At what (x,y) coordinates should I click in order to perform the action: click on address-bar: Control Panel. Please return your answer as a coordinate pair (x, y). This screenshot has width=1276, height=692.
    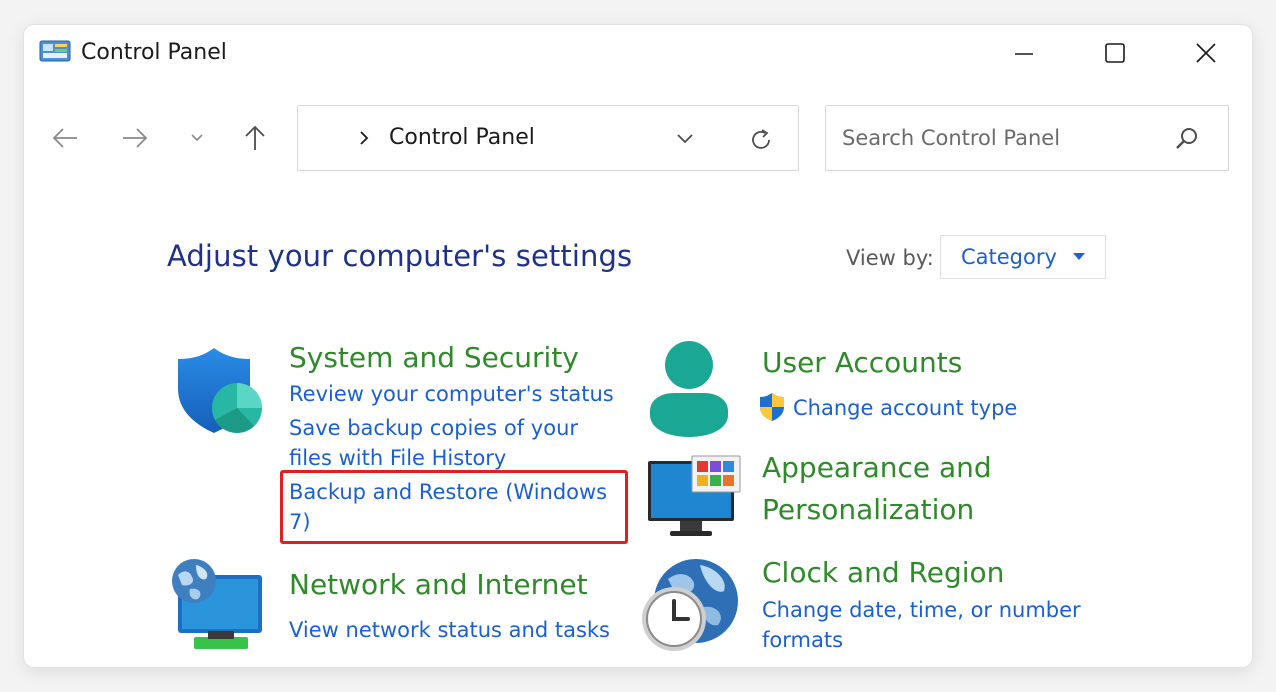
    Looking at the image, I should click on (548, 138).